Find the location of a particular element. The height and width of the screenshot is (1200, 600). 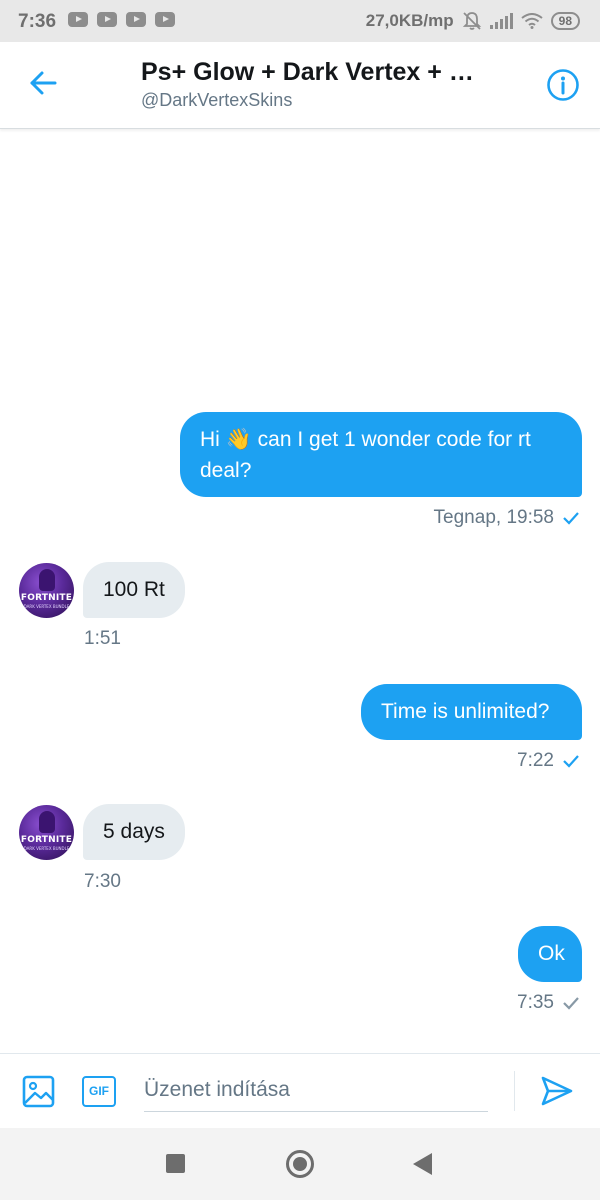

message-time: 7:30 is located at coordinates (102, 881).